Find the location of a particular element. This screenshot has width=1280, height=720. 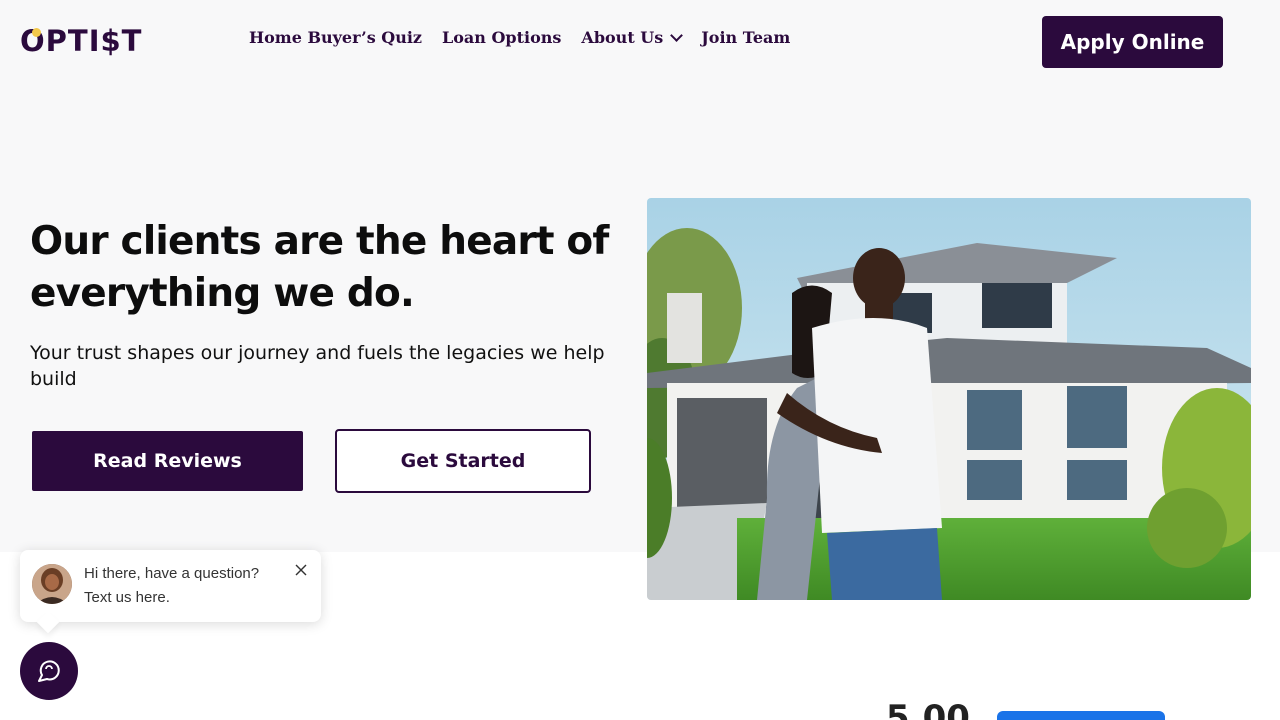

review-platform-badge is located at coordinates (1081, 715).